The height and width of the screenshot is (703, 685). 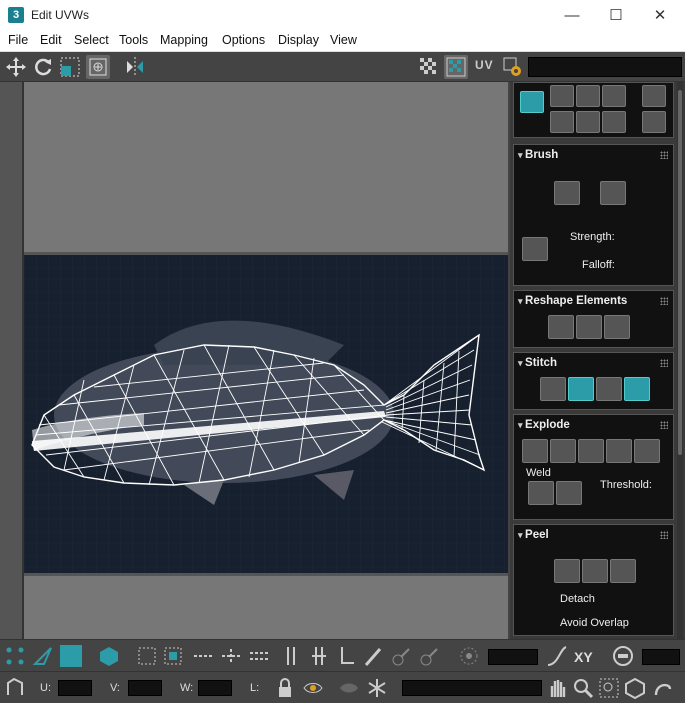 I want to click on ring-icon, so click(x=259, y=656).